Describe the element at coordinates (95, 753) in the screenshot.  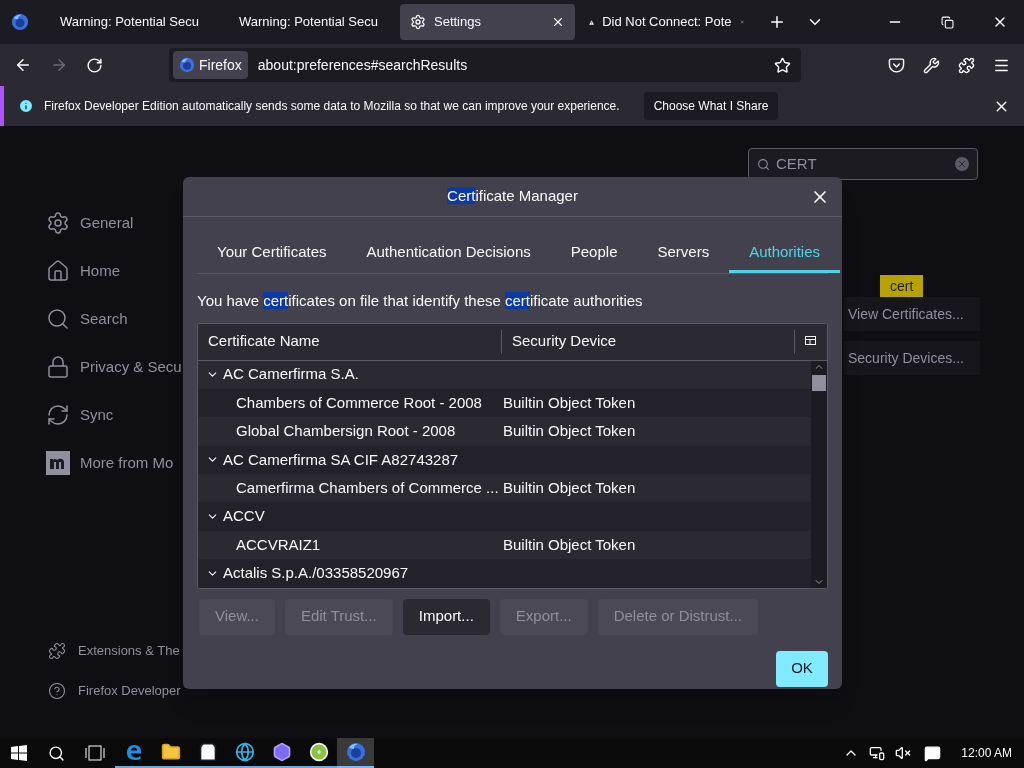
I see `task-view-icon` at that location.